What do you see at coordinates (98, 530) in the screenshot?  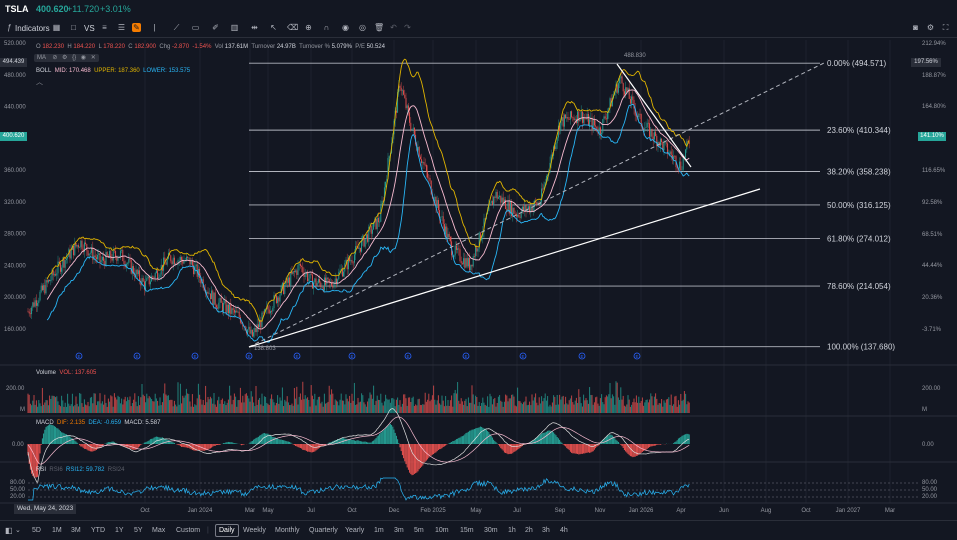 I see `range-ytd: YTD` at bounding box center [98, 530].